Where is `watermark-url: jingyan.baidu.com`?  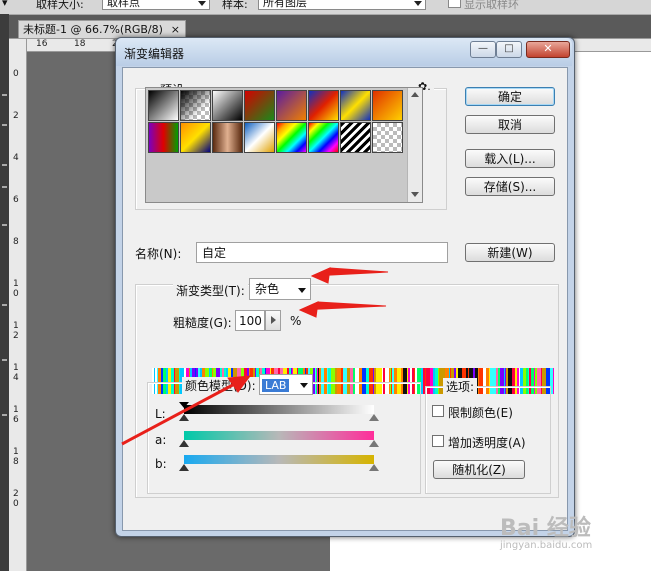
watermark-url: jingyan.baidu.com is located at coordinates (546, 545).